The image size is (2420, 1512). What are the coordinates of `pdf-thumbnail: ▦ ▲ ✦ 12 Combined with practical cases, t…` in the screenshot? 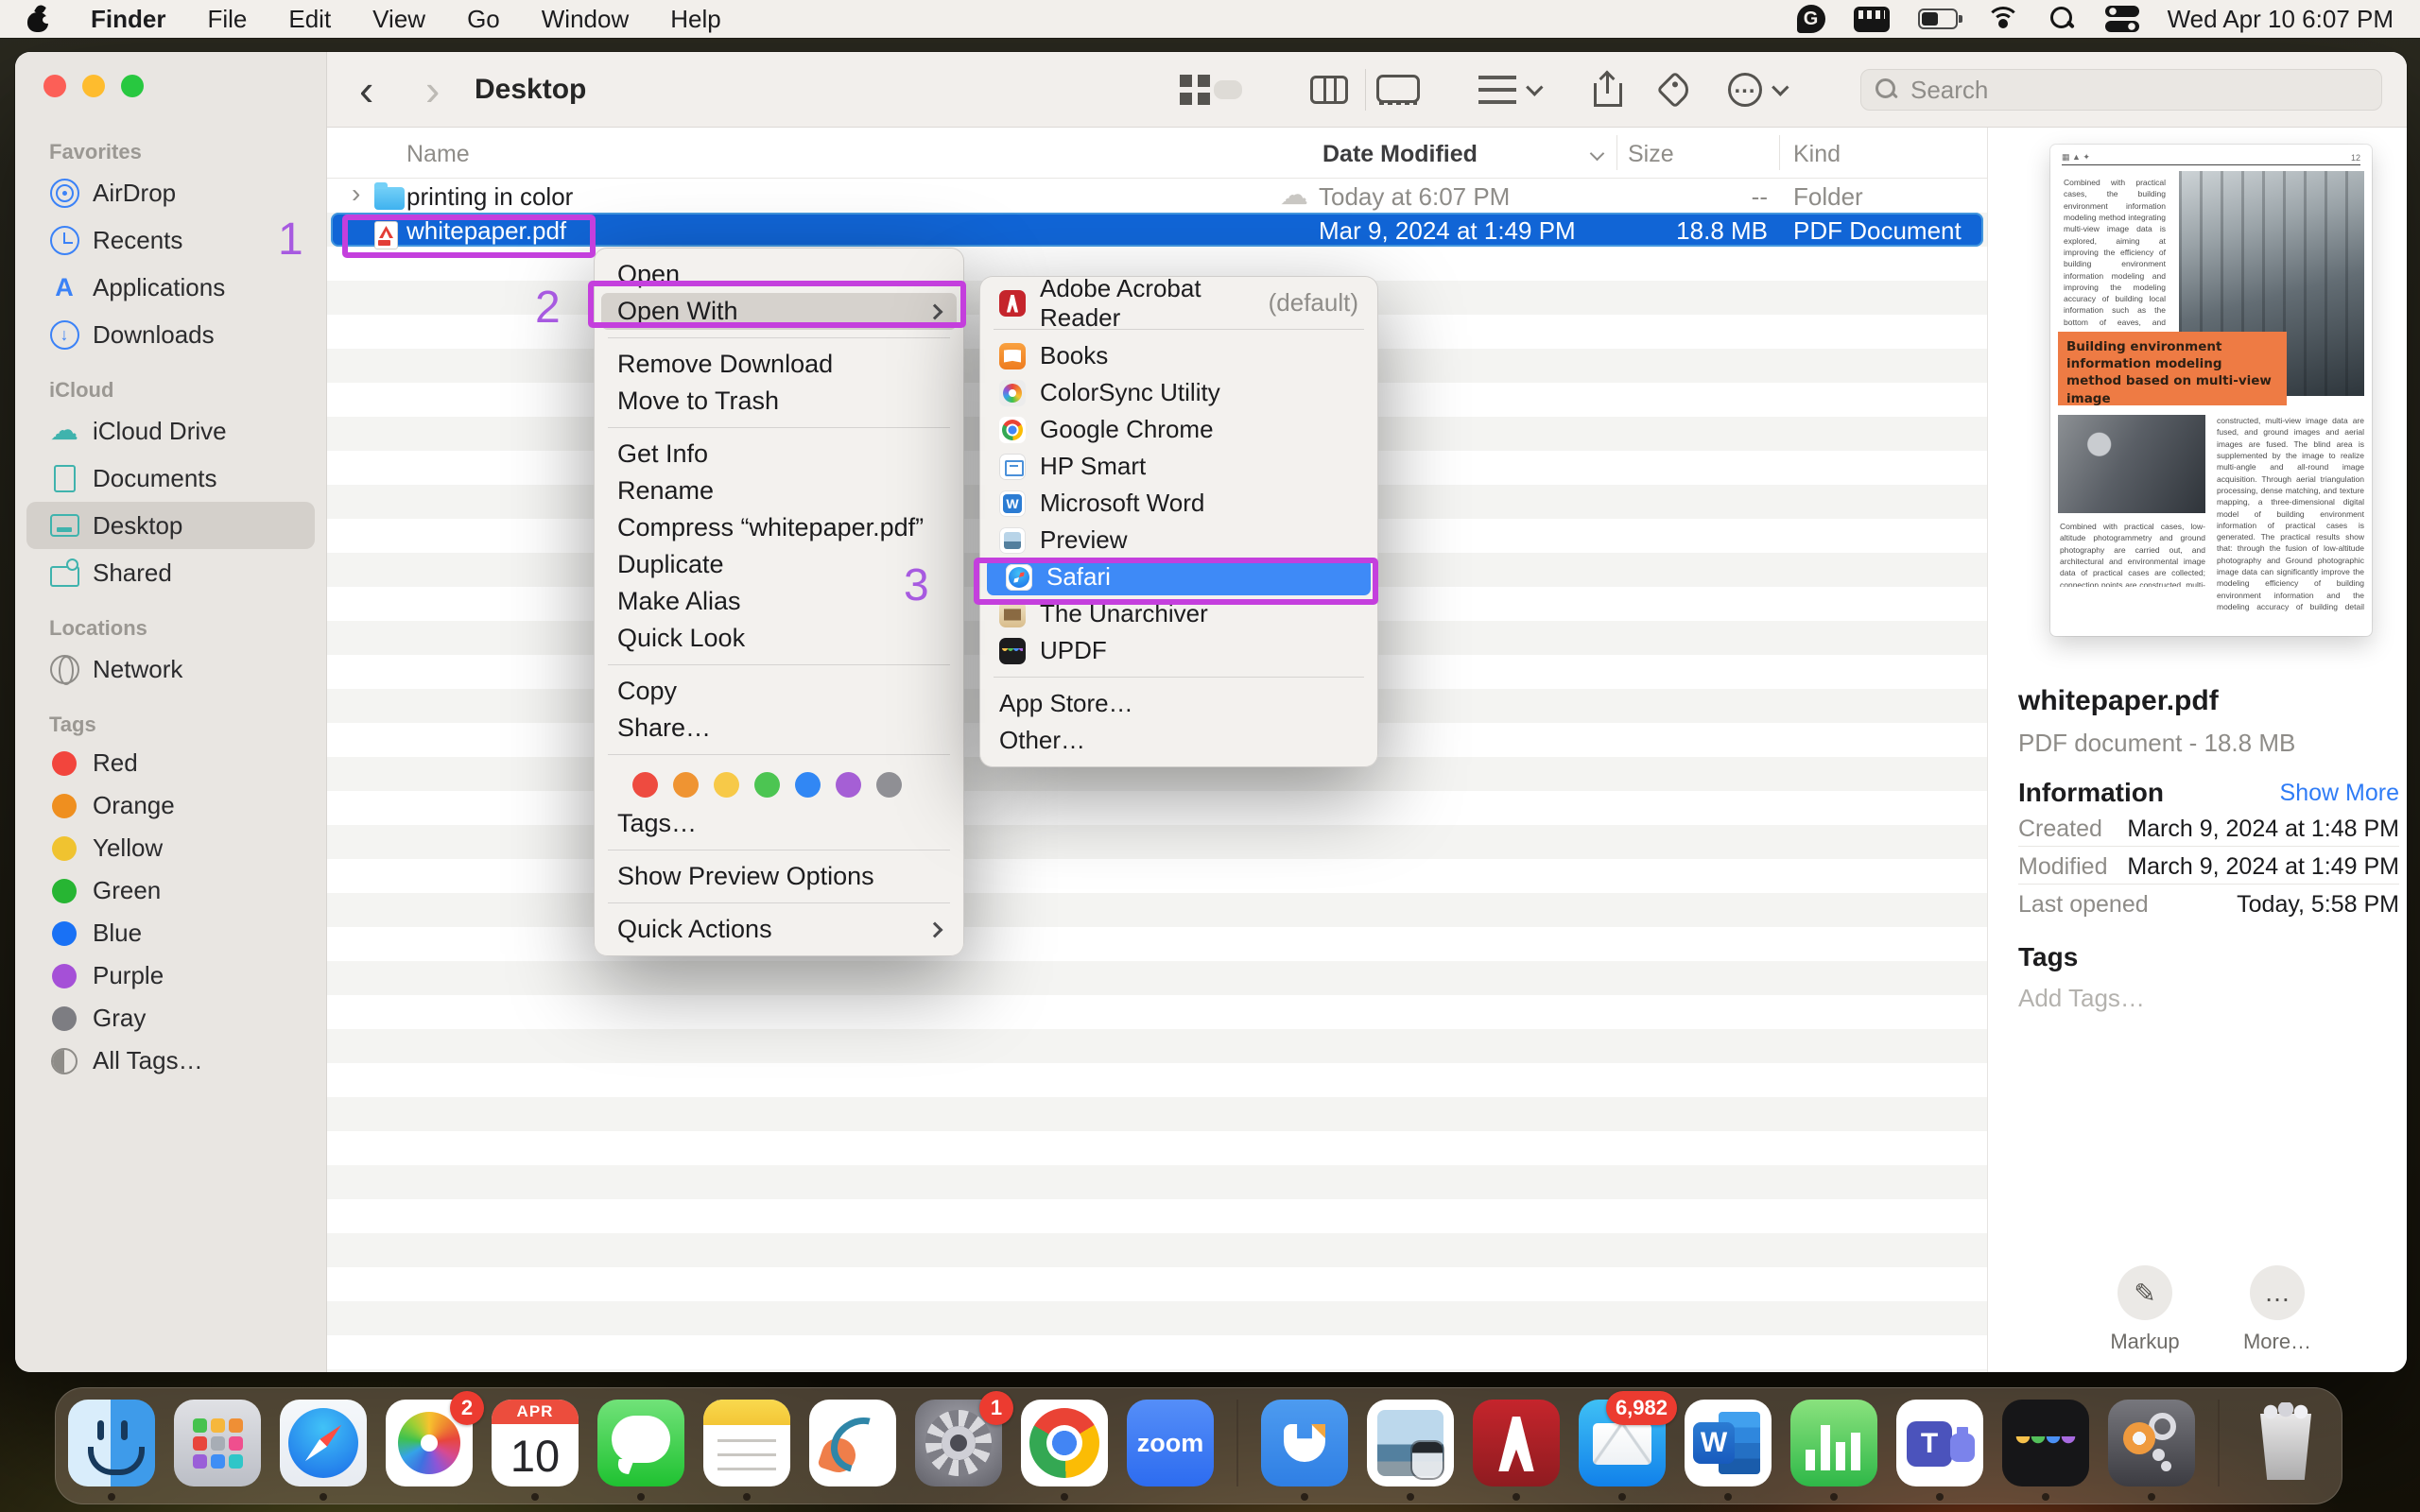 It's located at (2211, 390).